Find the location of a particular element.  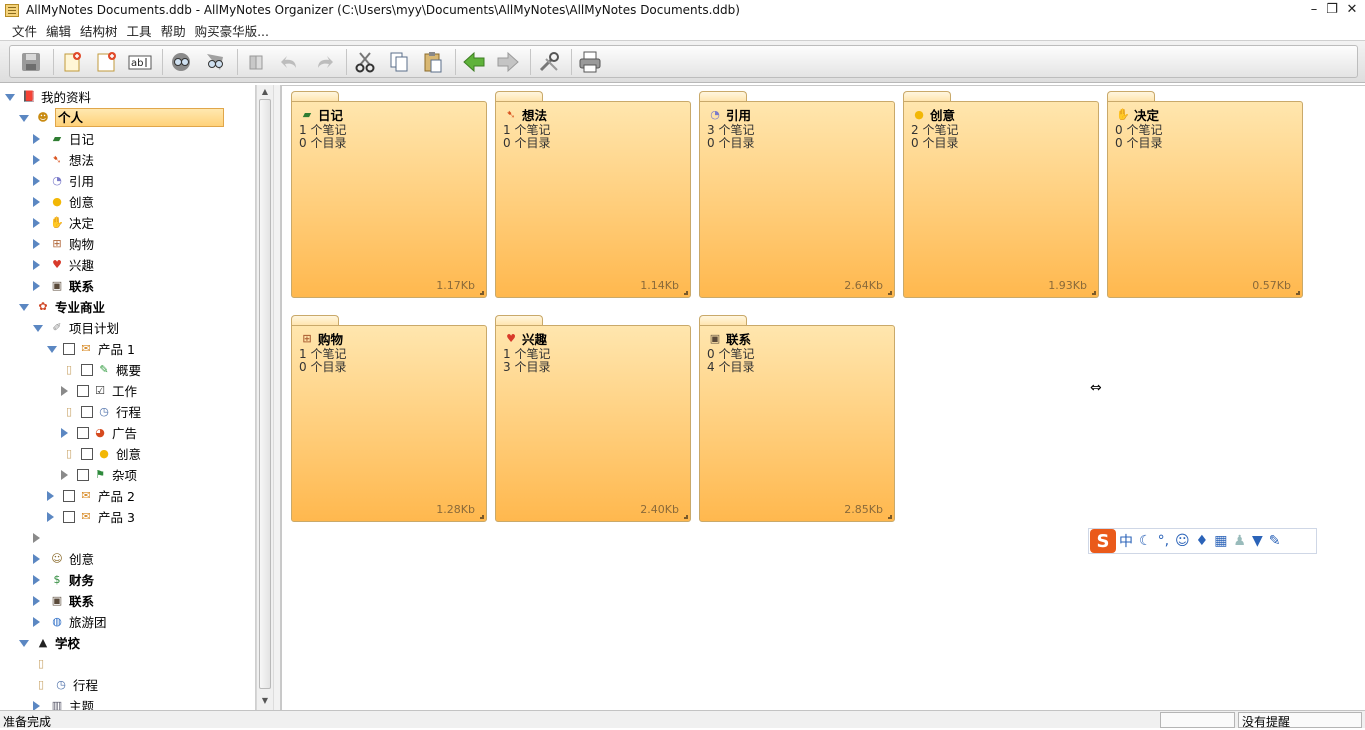

scroll-down-icon: ▼ is located at coordinates (265, 702).